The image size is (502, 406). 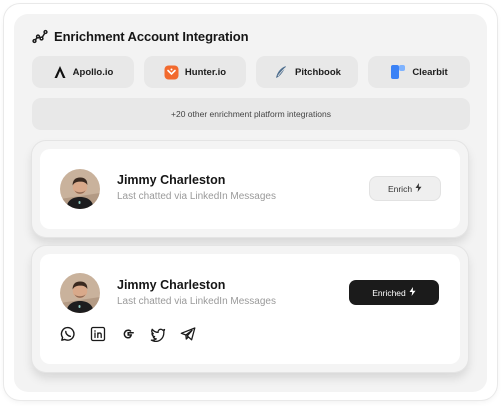 I want to click on google-icon, so click(x=128, y=334).